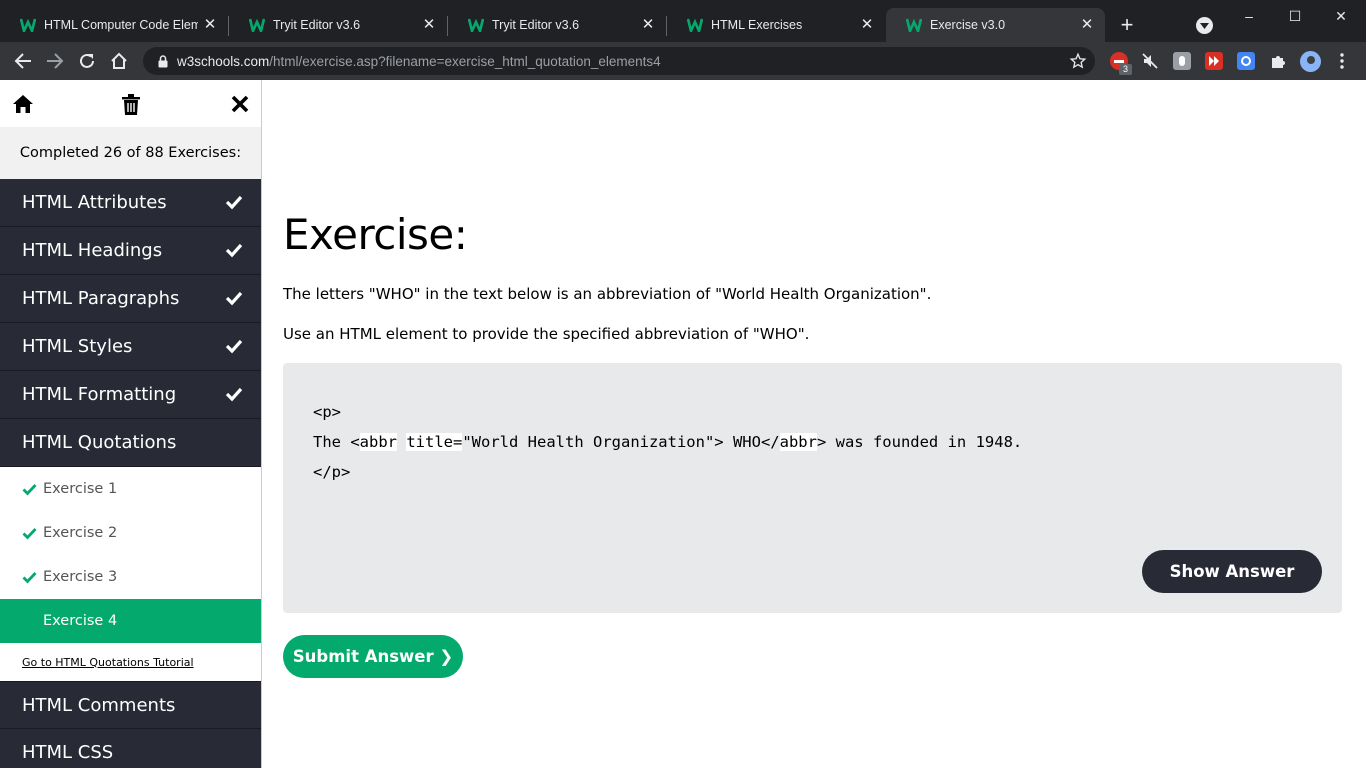 This screenshot has height=768, width=1366. What do you see at coordinates (1182, 61) in the screenshot?
I see `touch-extension-icon` at bounding box center [1182, 61].